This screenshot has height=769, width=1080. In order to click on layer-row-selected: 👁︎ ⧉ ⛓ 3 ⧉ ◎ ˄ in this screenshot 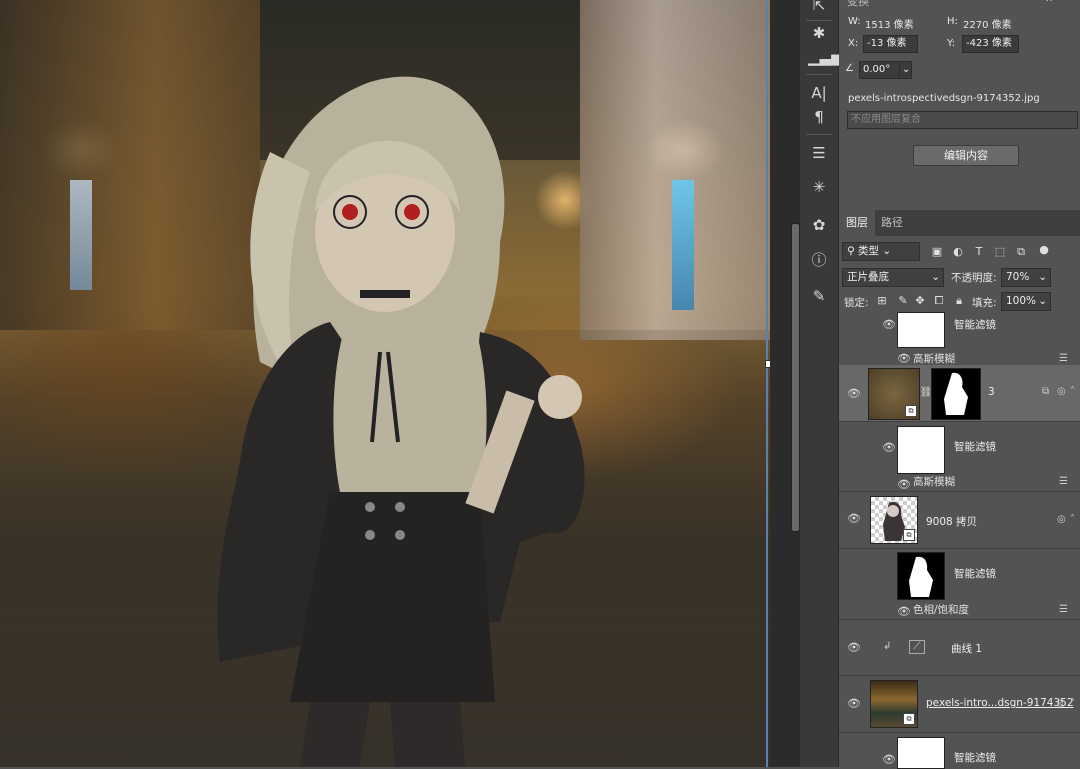, I will do `click(959, 393)`.